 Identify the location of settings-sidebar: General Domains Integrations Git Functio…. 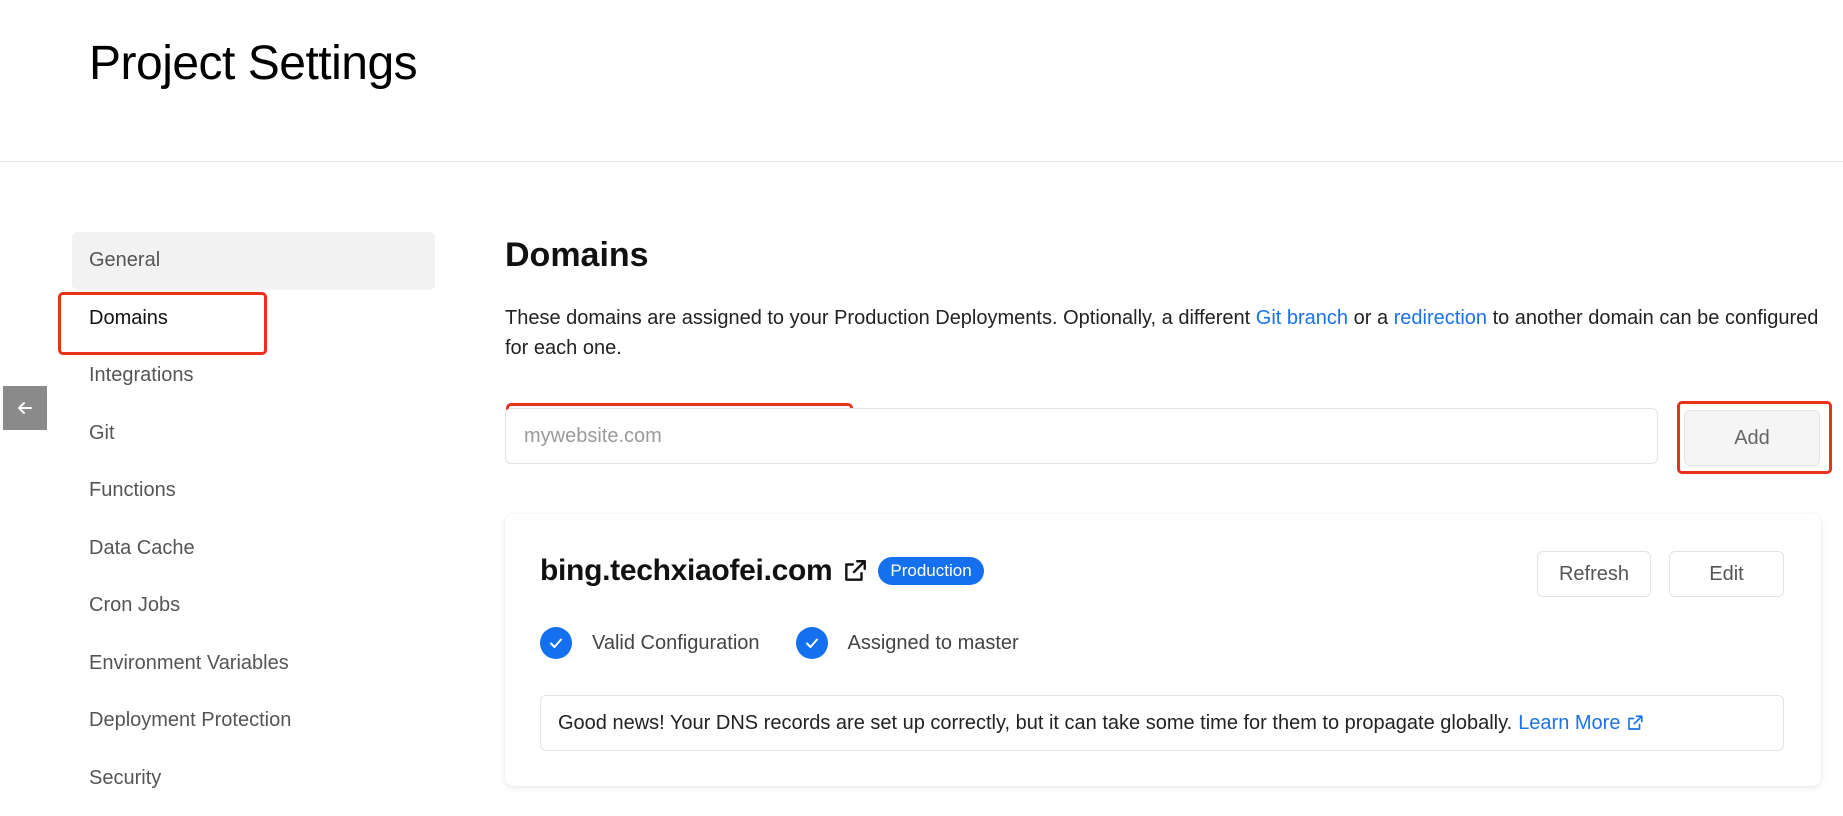
(253, 519).